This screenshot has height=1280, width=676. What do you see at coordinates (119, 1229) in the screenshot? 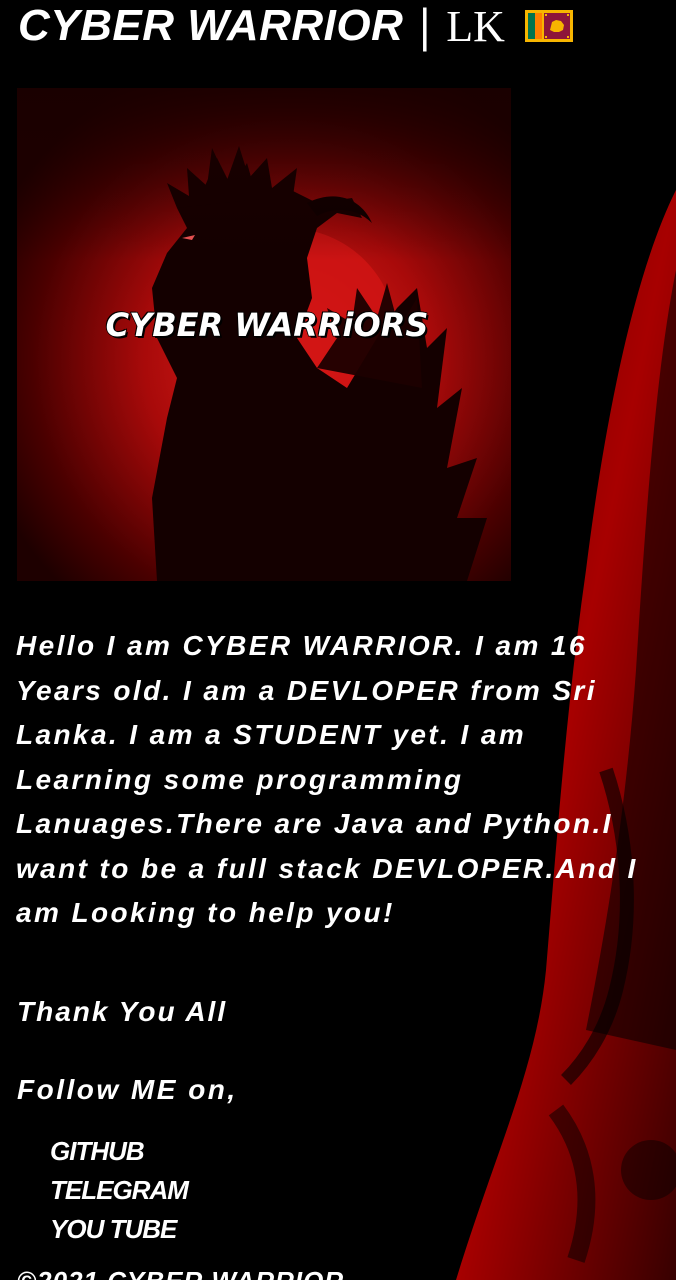
I see `youtube-link: YOU TUBE` at bounding box center [119, 1229].